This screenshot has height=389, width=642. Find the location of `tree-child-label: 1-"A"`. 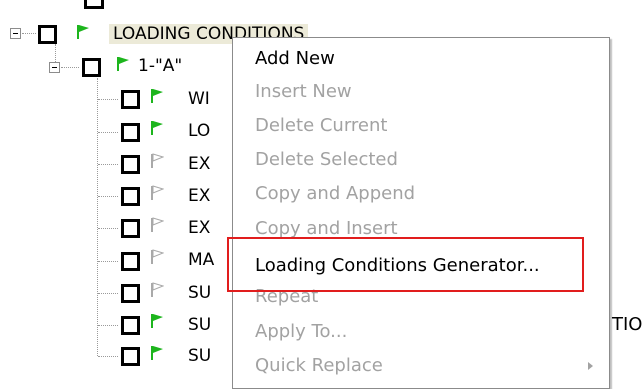

tree-child-label: 1-"A" is located at coordinates (160, 66).